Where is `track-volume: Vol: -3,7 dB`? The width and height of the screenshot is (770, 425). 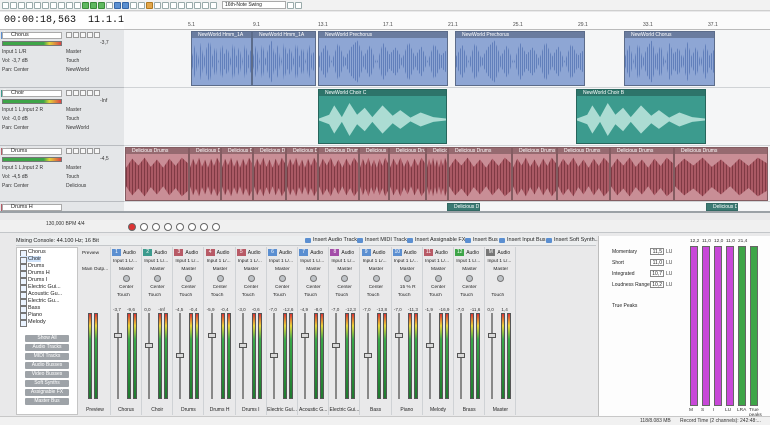 track-volume: Vol: -3,7 dB is located at coordinates (15, 61).